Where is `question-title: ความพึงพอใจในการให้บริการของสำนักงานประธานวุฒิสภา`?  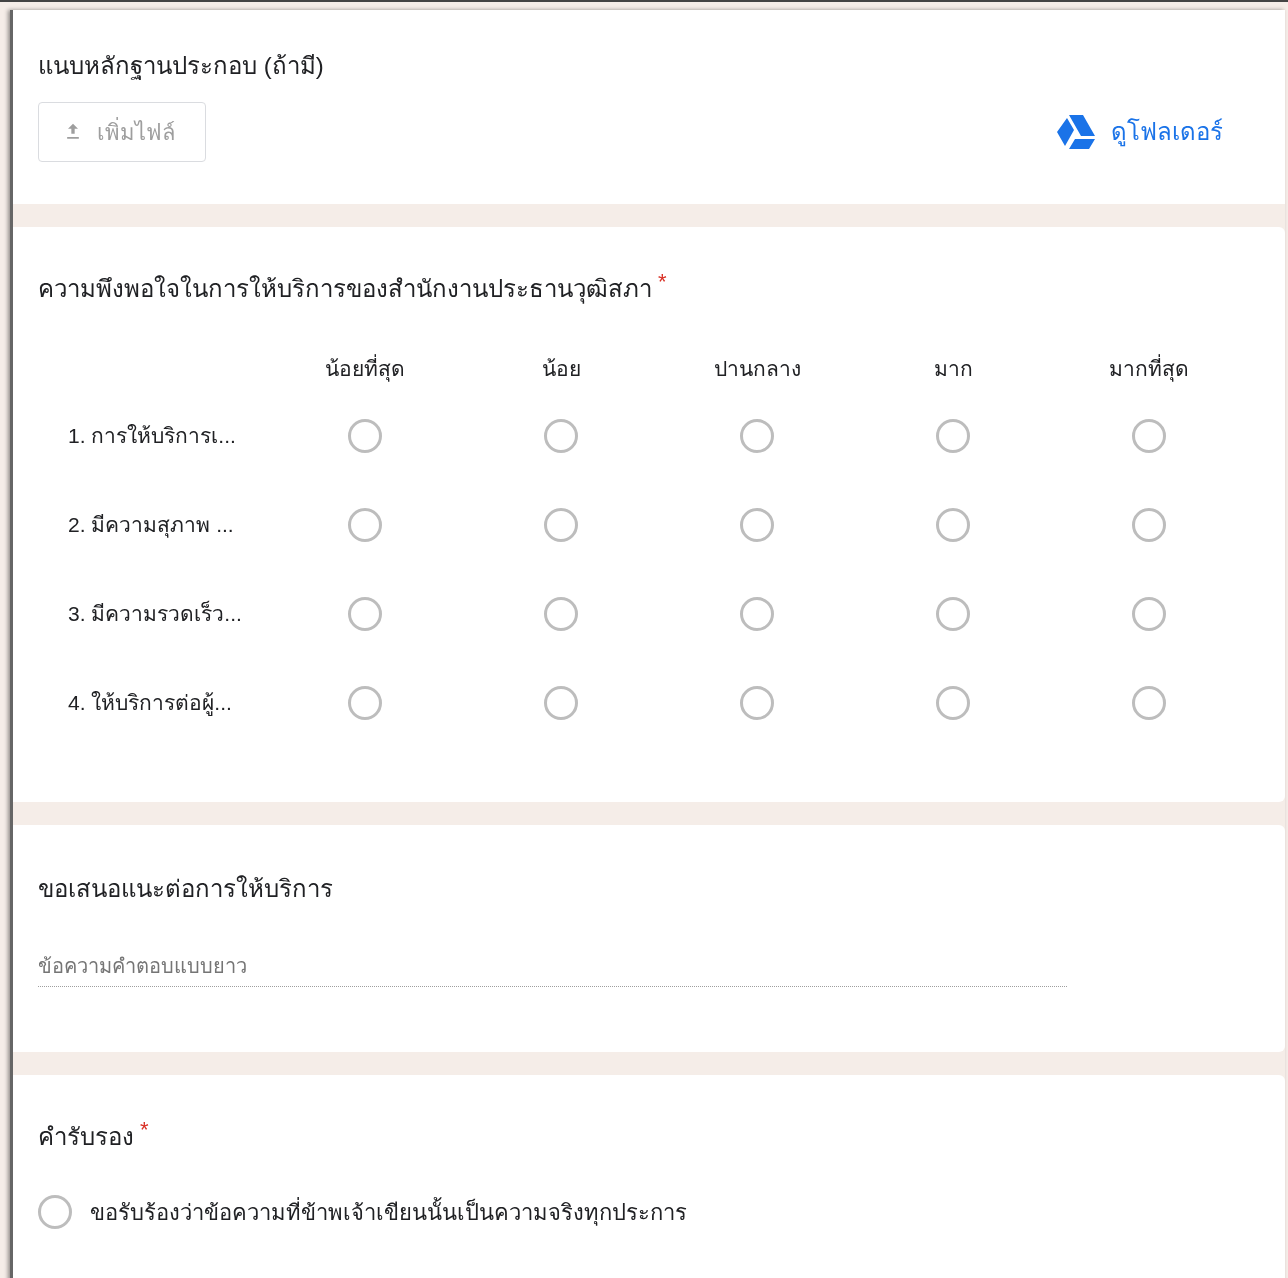
question-title: ความพึงพอใจในการให้บริการของสำนักงานประธานวุฒิสภา is located at coordinates (345, 290).